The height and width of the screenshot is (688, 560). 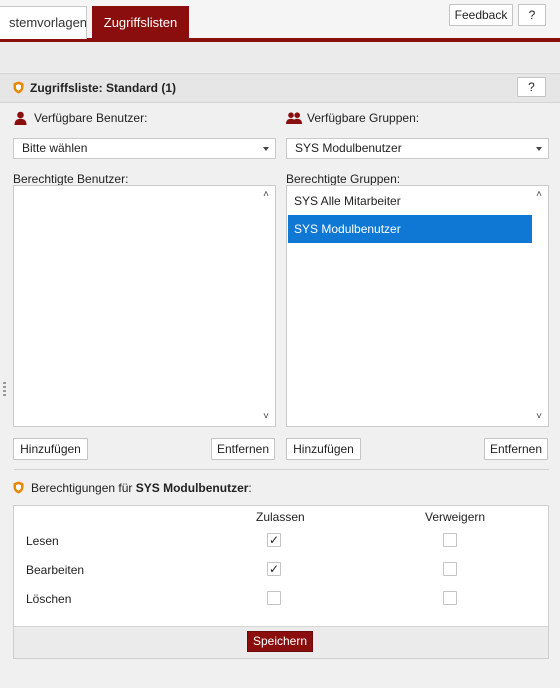 I want to click on allow-read-checkbox: ✓, so click(x=274, y=540).